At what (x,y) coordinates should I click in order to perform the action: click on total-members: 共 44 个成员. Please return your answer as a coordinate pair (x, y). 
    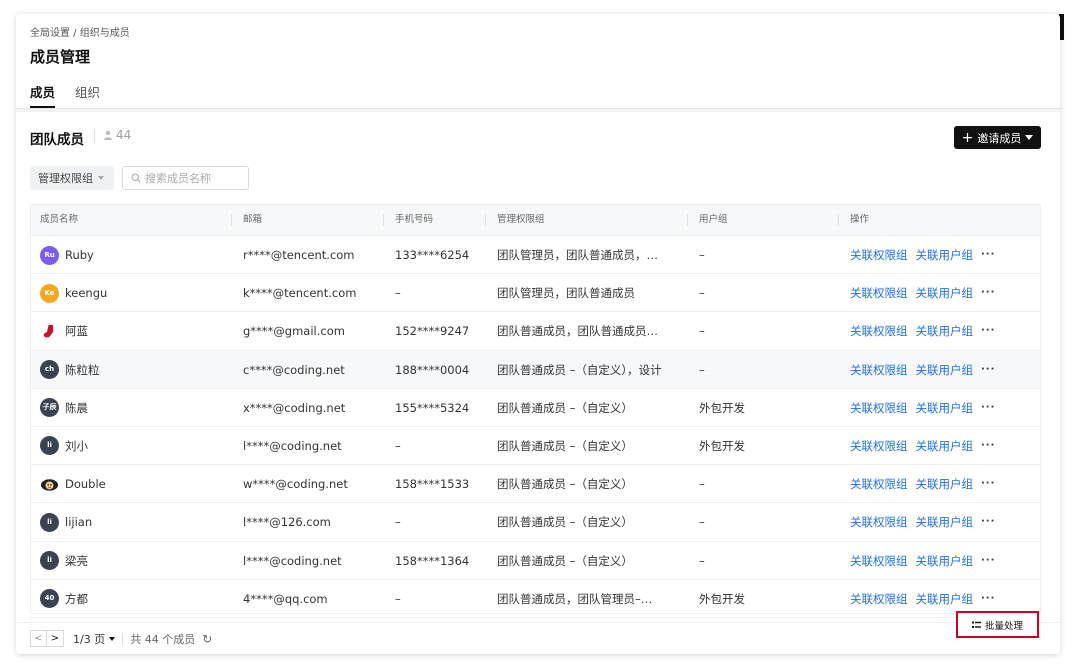
    Looking at the image, I should click on (163, 639).